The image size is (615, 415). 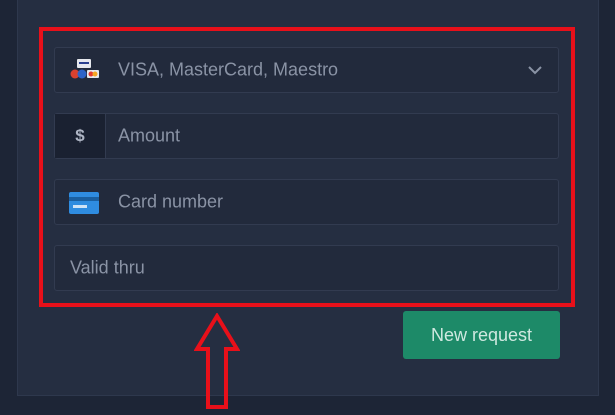 What do you see at coordinates (481, 335) in the screenshot?
I see `new-request-button: New request` at bounding box center [481, 335].